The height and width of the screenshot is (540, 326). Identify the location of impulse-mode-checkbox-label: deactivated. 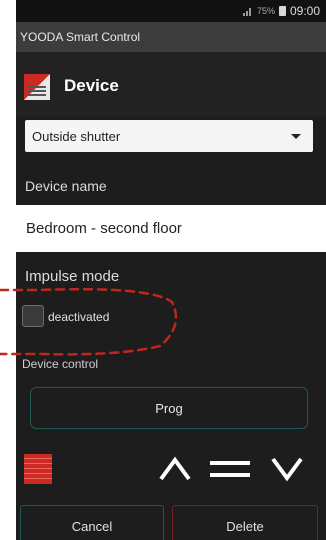
(78, 317).